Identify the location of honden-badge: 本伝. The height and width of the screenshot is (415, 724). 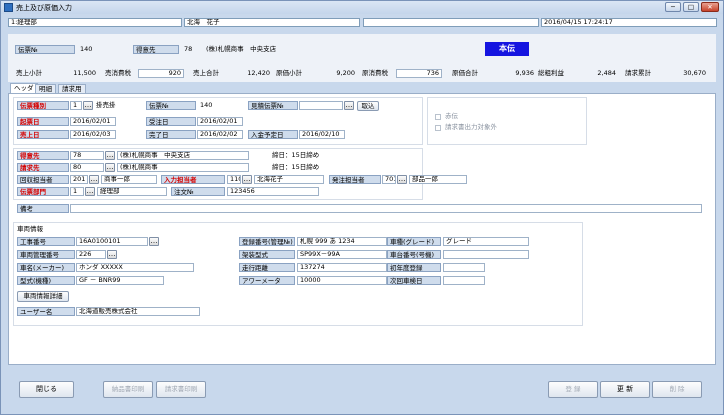
(507, 49).